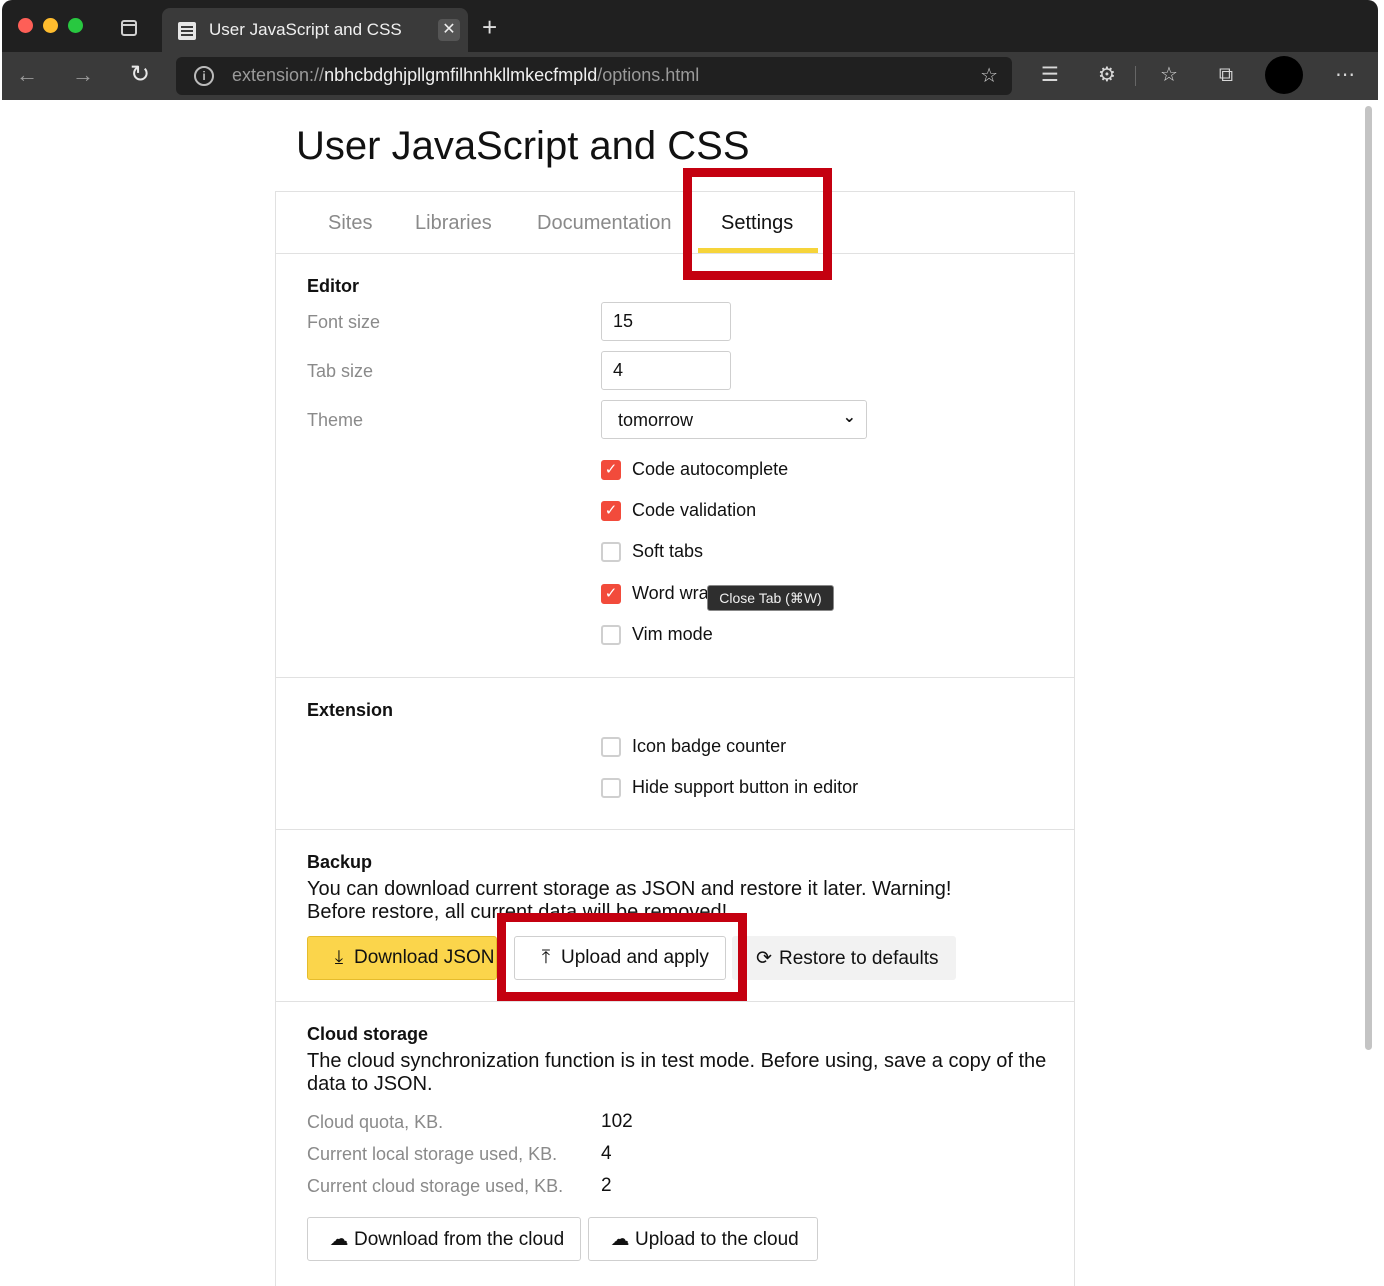 This screenshot has width=1384, height=1286. What do you see at coordinates (489, 27) in the screenshot?
I see `new-tab-button: +` at bounding box center [489, 27].